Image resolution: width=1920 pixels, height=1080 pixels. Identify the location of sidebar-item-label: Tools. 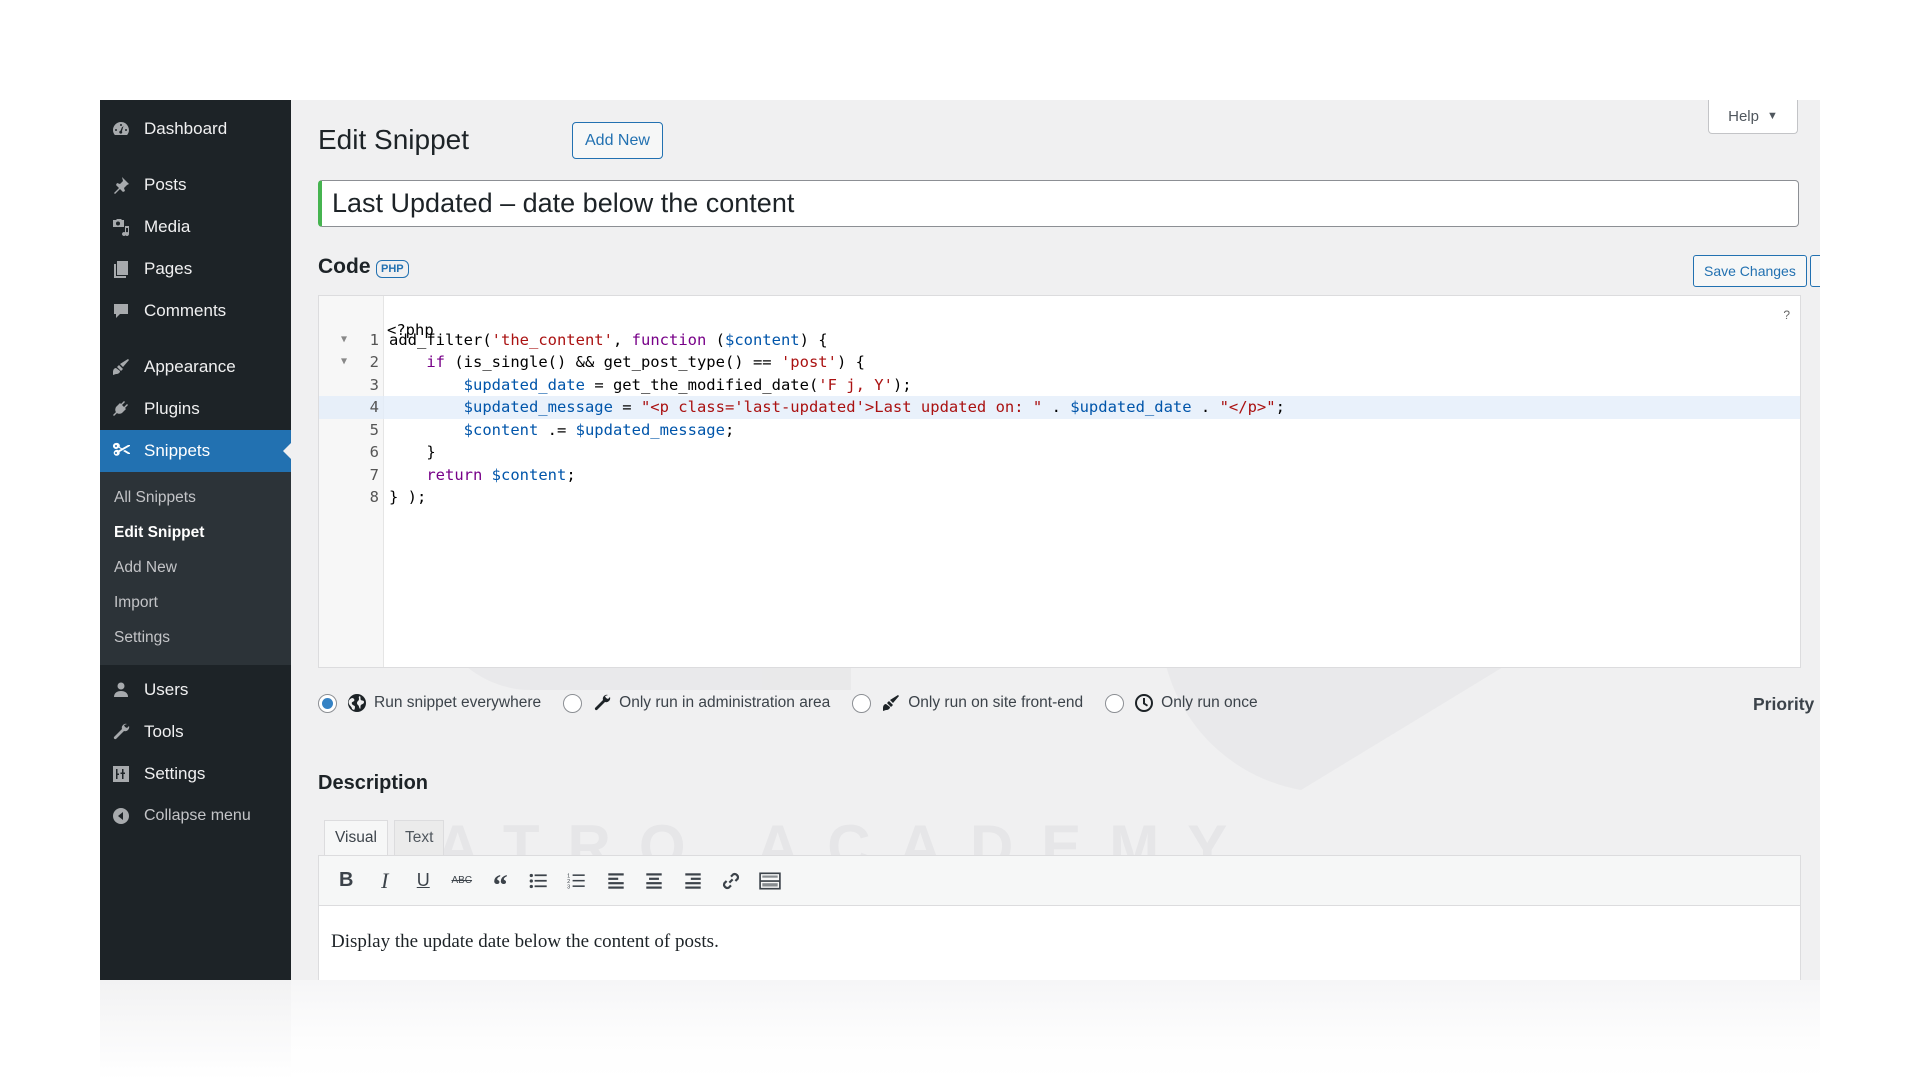
(164, 731).